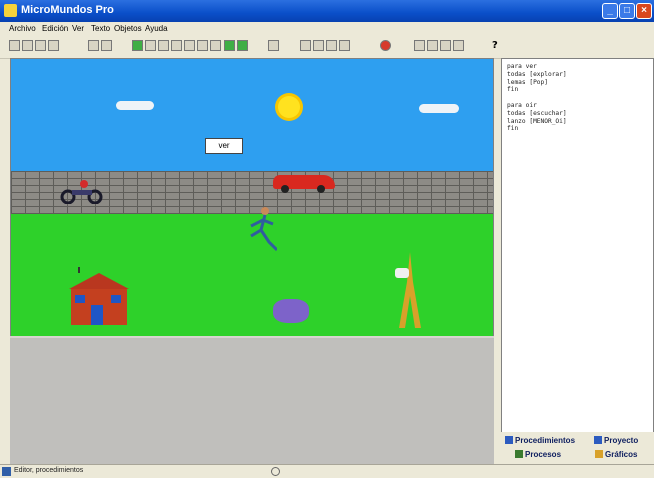 Image resolution: width=654 pixels, height=478 pixels. I want to click on toolbar: ?, so click(327, 47).